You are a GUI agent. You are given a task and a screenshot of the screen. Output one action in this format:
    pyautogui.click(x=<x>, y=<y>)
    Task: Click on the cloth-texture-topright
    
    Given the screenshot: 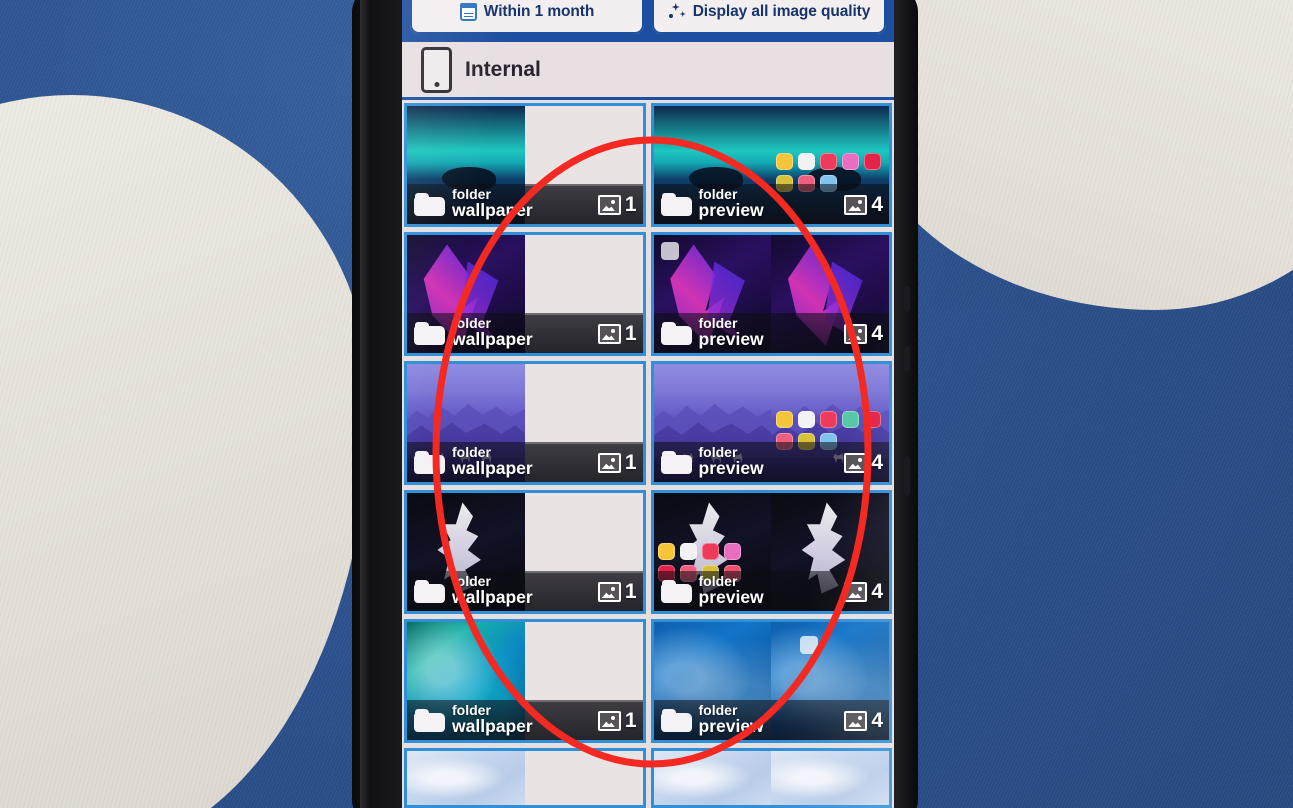 What is the action you would take?
    pyautogui.click(x=1073, y=155)
    